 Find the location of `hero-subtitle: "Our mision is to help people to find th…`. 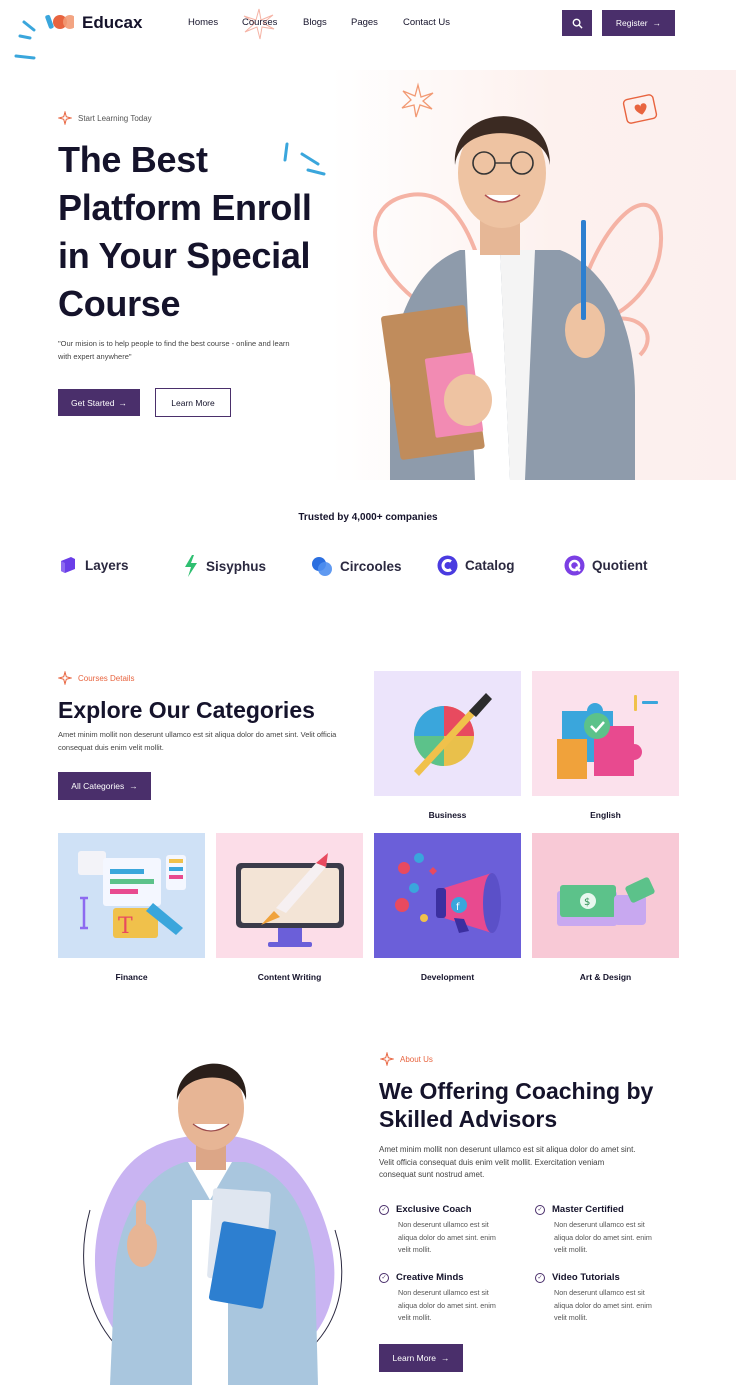

hero-subtitle: "Our mision is to help people to find th… is located at coordinates (203, 350).